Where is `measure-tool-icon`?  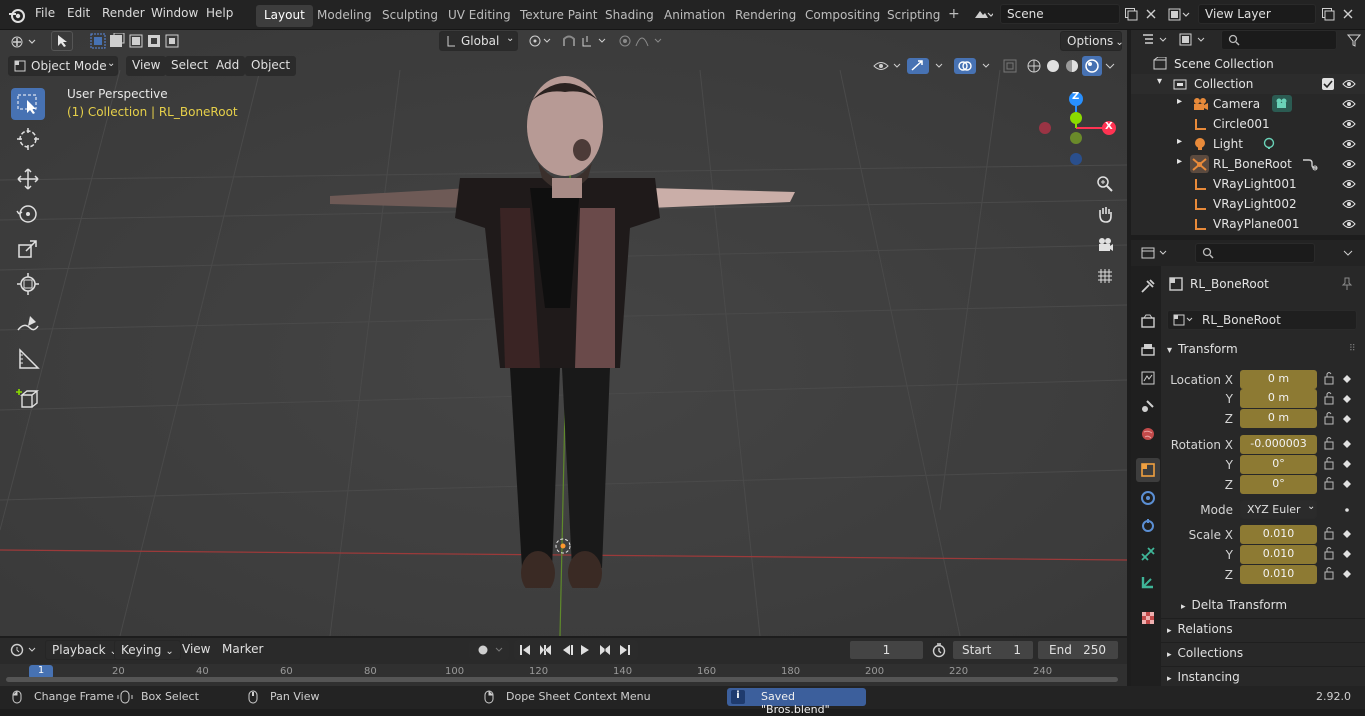 measure-tool-icon is located at coordinates (28, 359).